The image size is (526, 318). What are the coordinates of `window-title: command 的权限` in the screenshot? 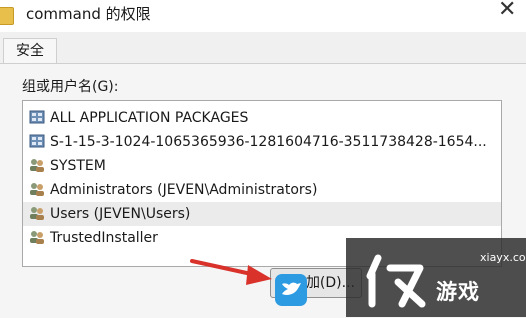 It's located at (88, 14).